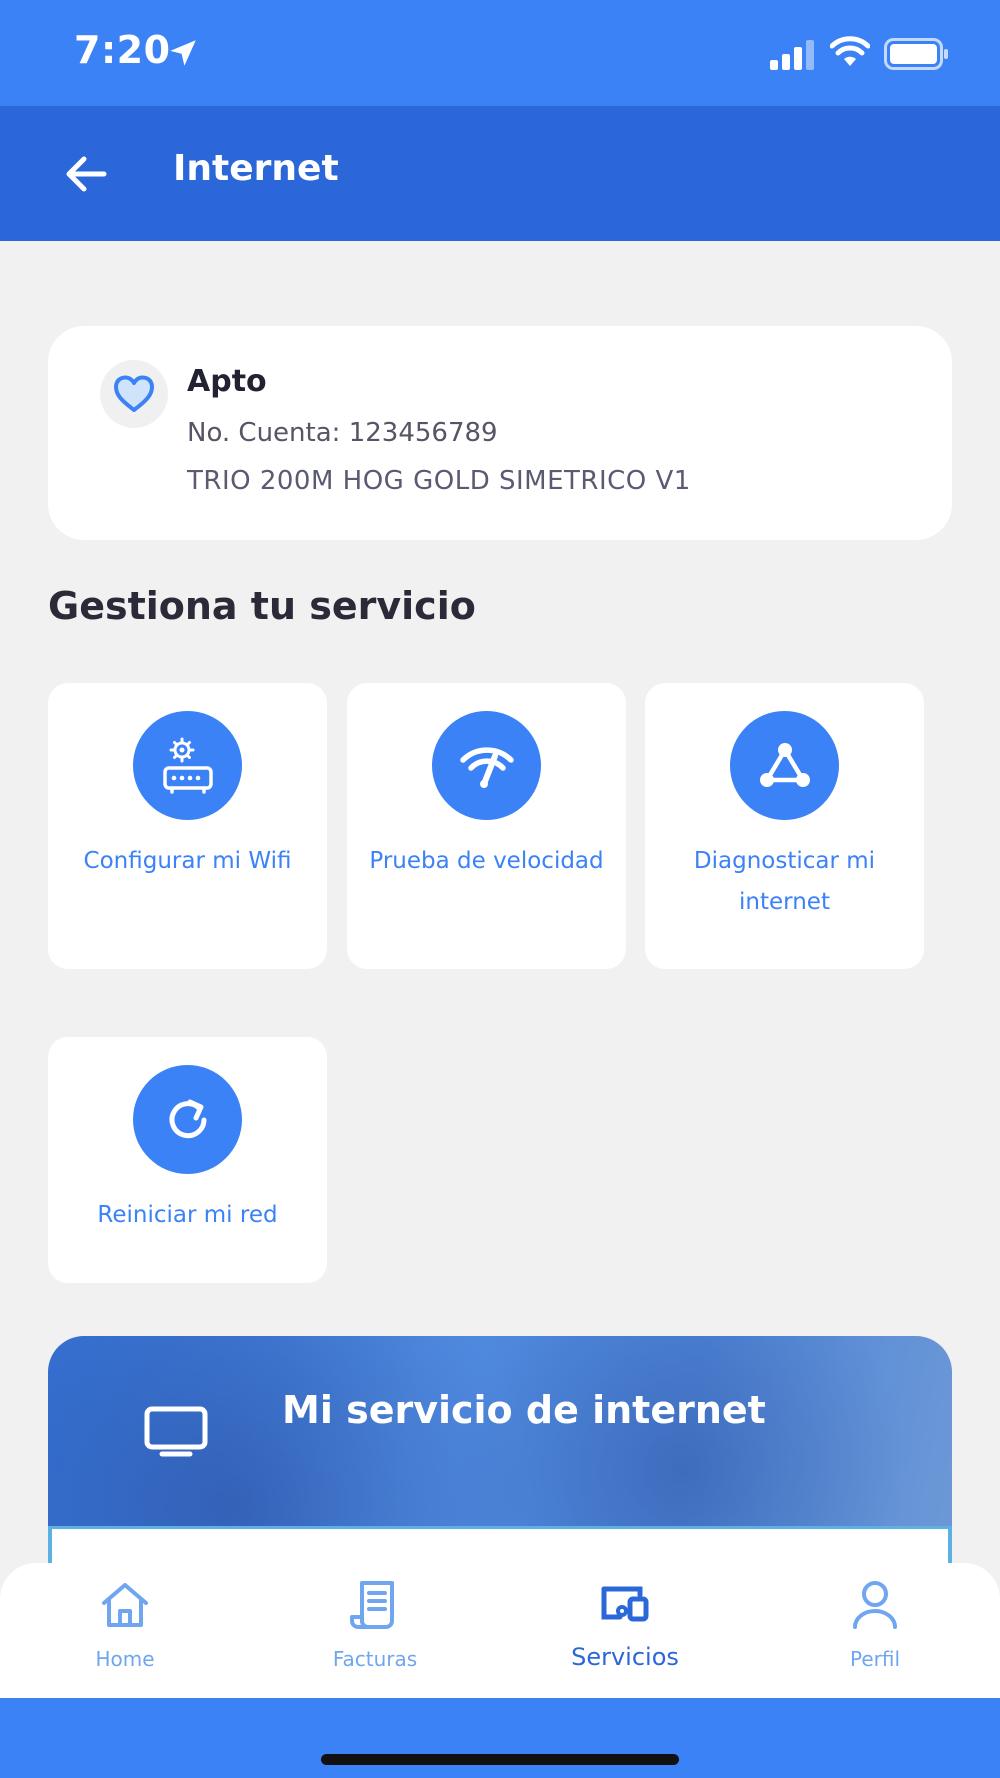  Describe the element at coordinates (439, 481) in the screenshot. I see `account-plan: TRIO 200M HOG GOLD SIMETRICO V1` at that location.